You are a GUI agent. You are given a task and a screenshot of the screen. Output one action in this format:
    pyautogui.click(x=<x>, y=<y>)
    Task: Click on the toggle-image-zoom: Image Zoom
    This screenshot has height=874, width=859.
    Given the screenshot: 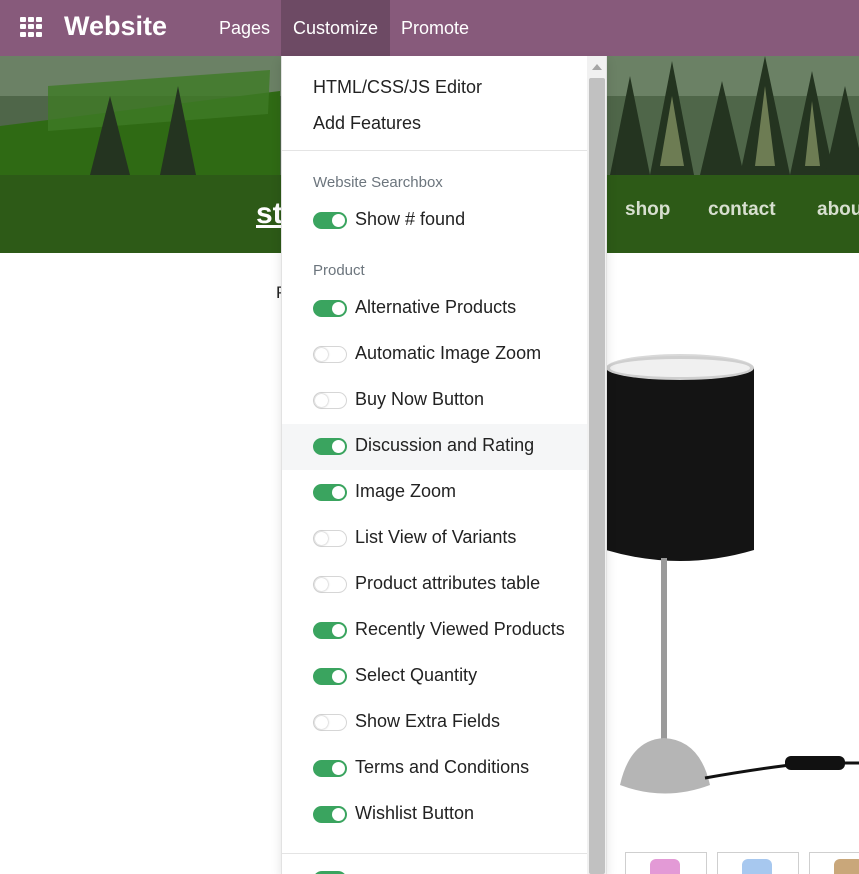 What is the action you would take?
    pyautogui.click(x=435, y=493)
    